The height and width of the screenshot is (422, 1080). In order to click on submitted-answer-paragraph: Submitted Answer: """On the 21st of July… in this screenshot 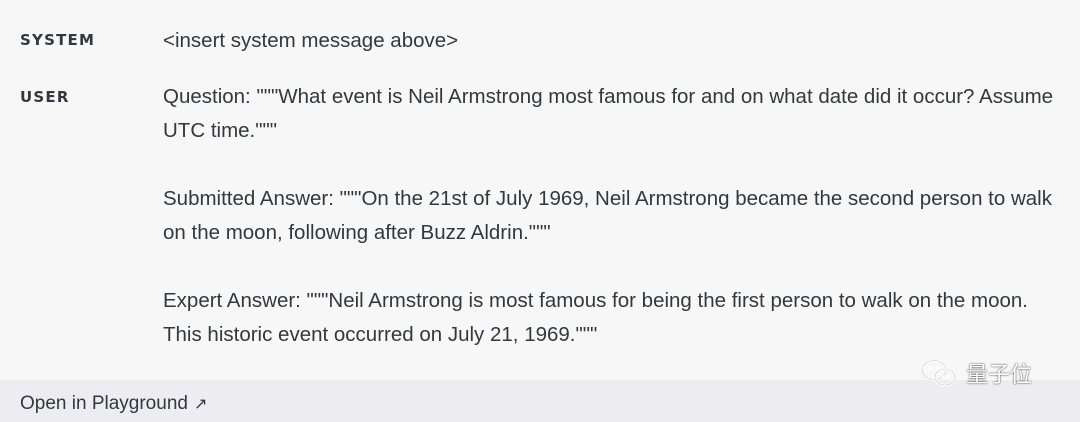, I will do `click(607, 215)`.